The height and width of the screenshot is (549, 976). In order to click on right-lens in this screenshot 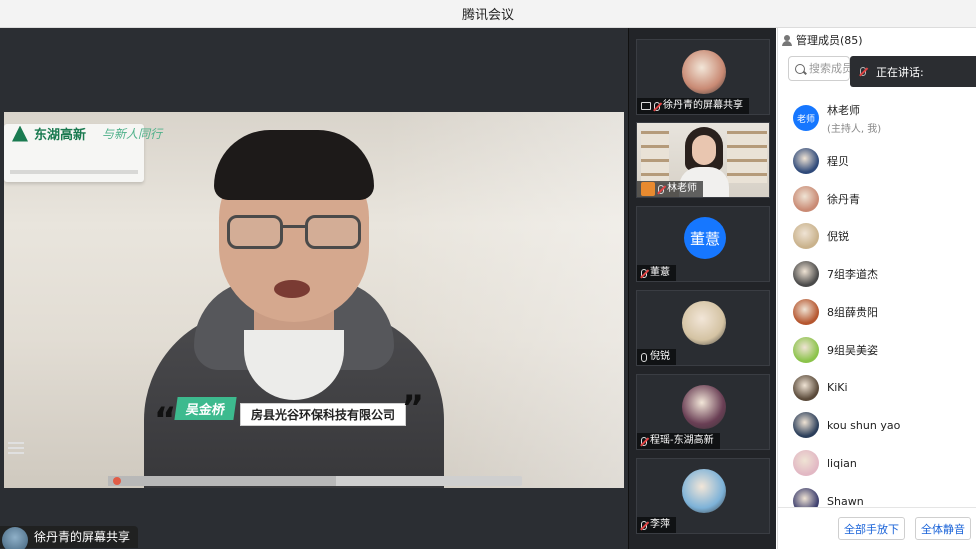, I will do `click(333, 232)`.